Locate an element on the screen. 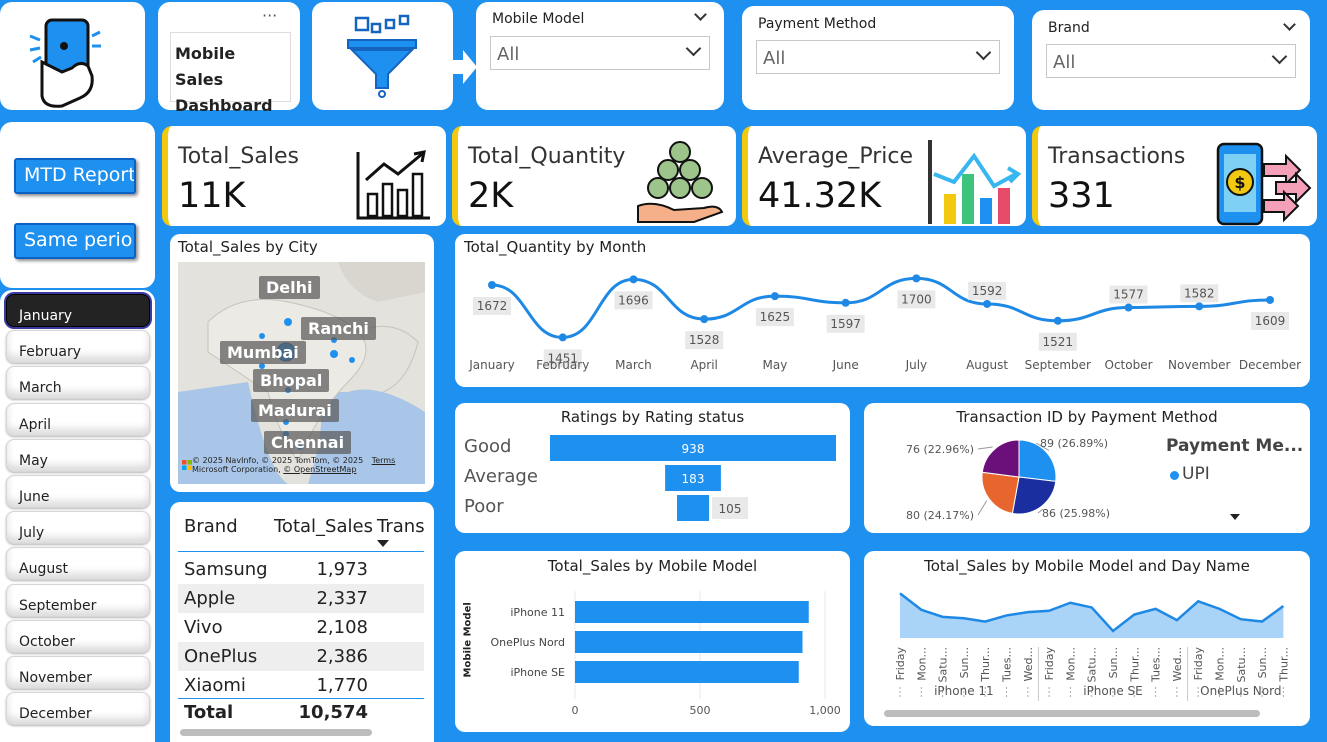 The image size is (1327, 742). col-header-brand: Brand is located at coordinates (211, 526).